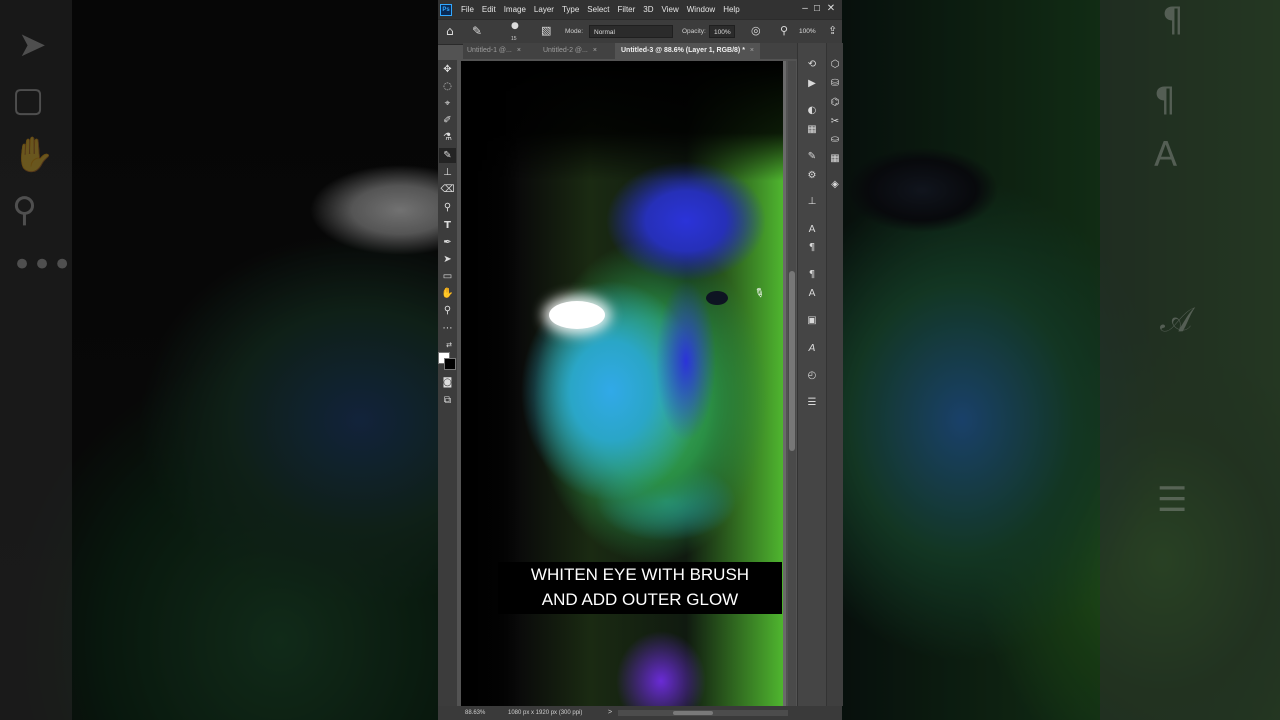  I want to click on status-bar: 88.63% 1080 px x 1920 px (300 ppi) >, so click(640, 713).